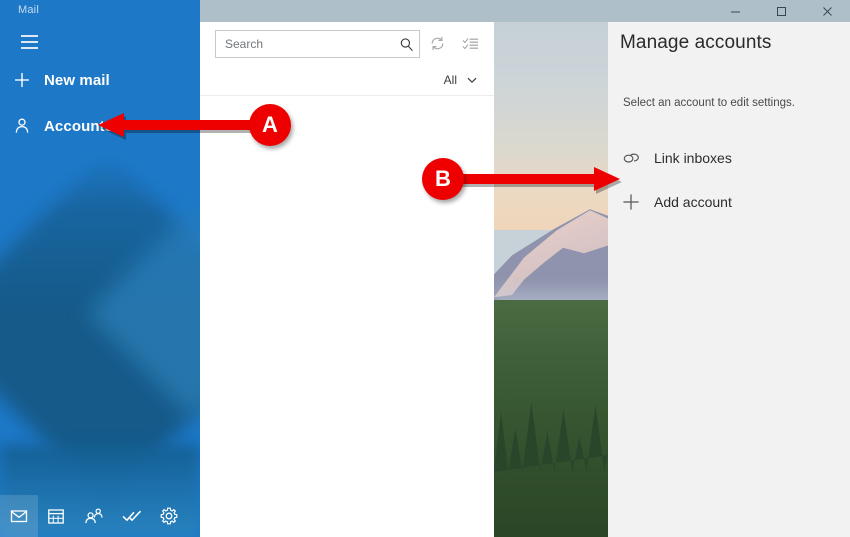 This screenshot has height=537, width=850. I want to click on maximize-button, so click(781, 11).